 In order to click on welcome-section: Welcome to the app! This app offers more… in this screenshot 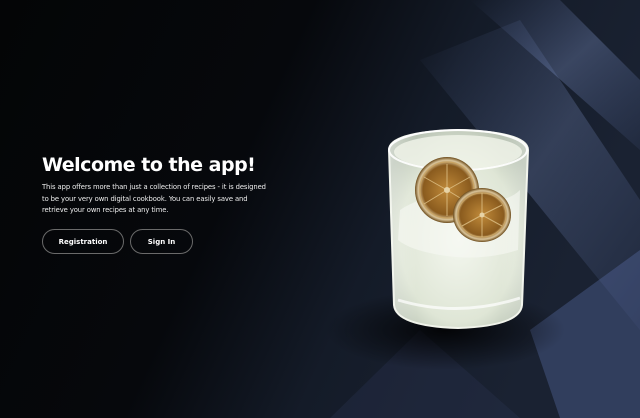, I will do `click(162, 185)`.